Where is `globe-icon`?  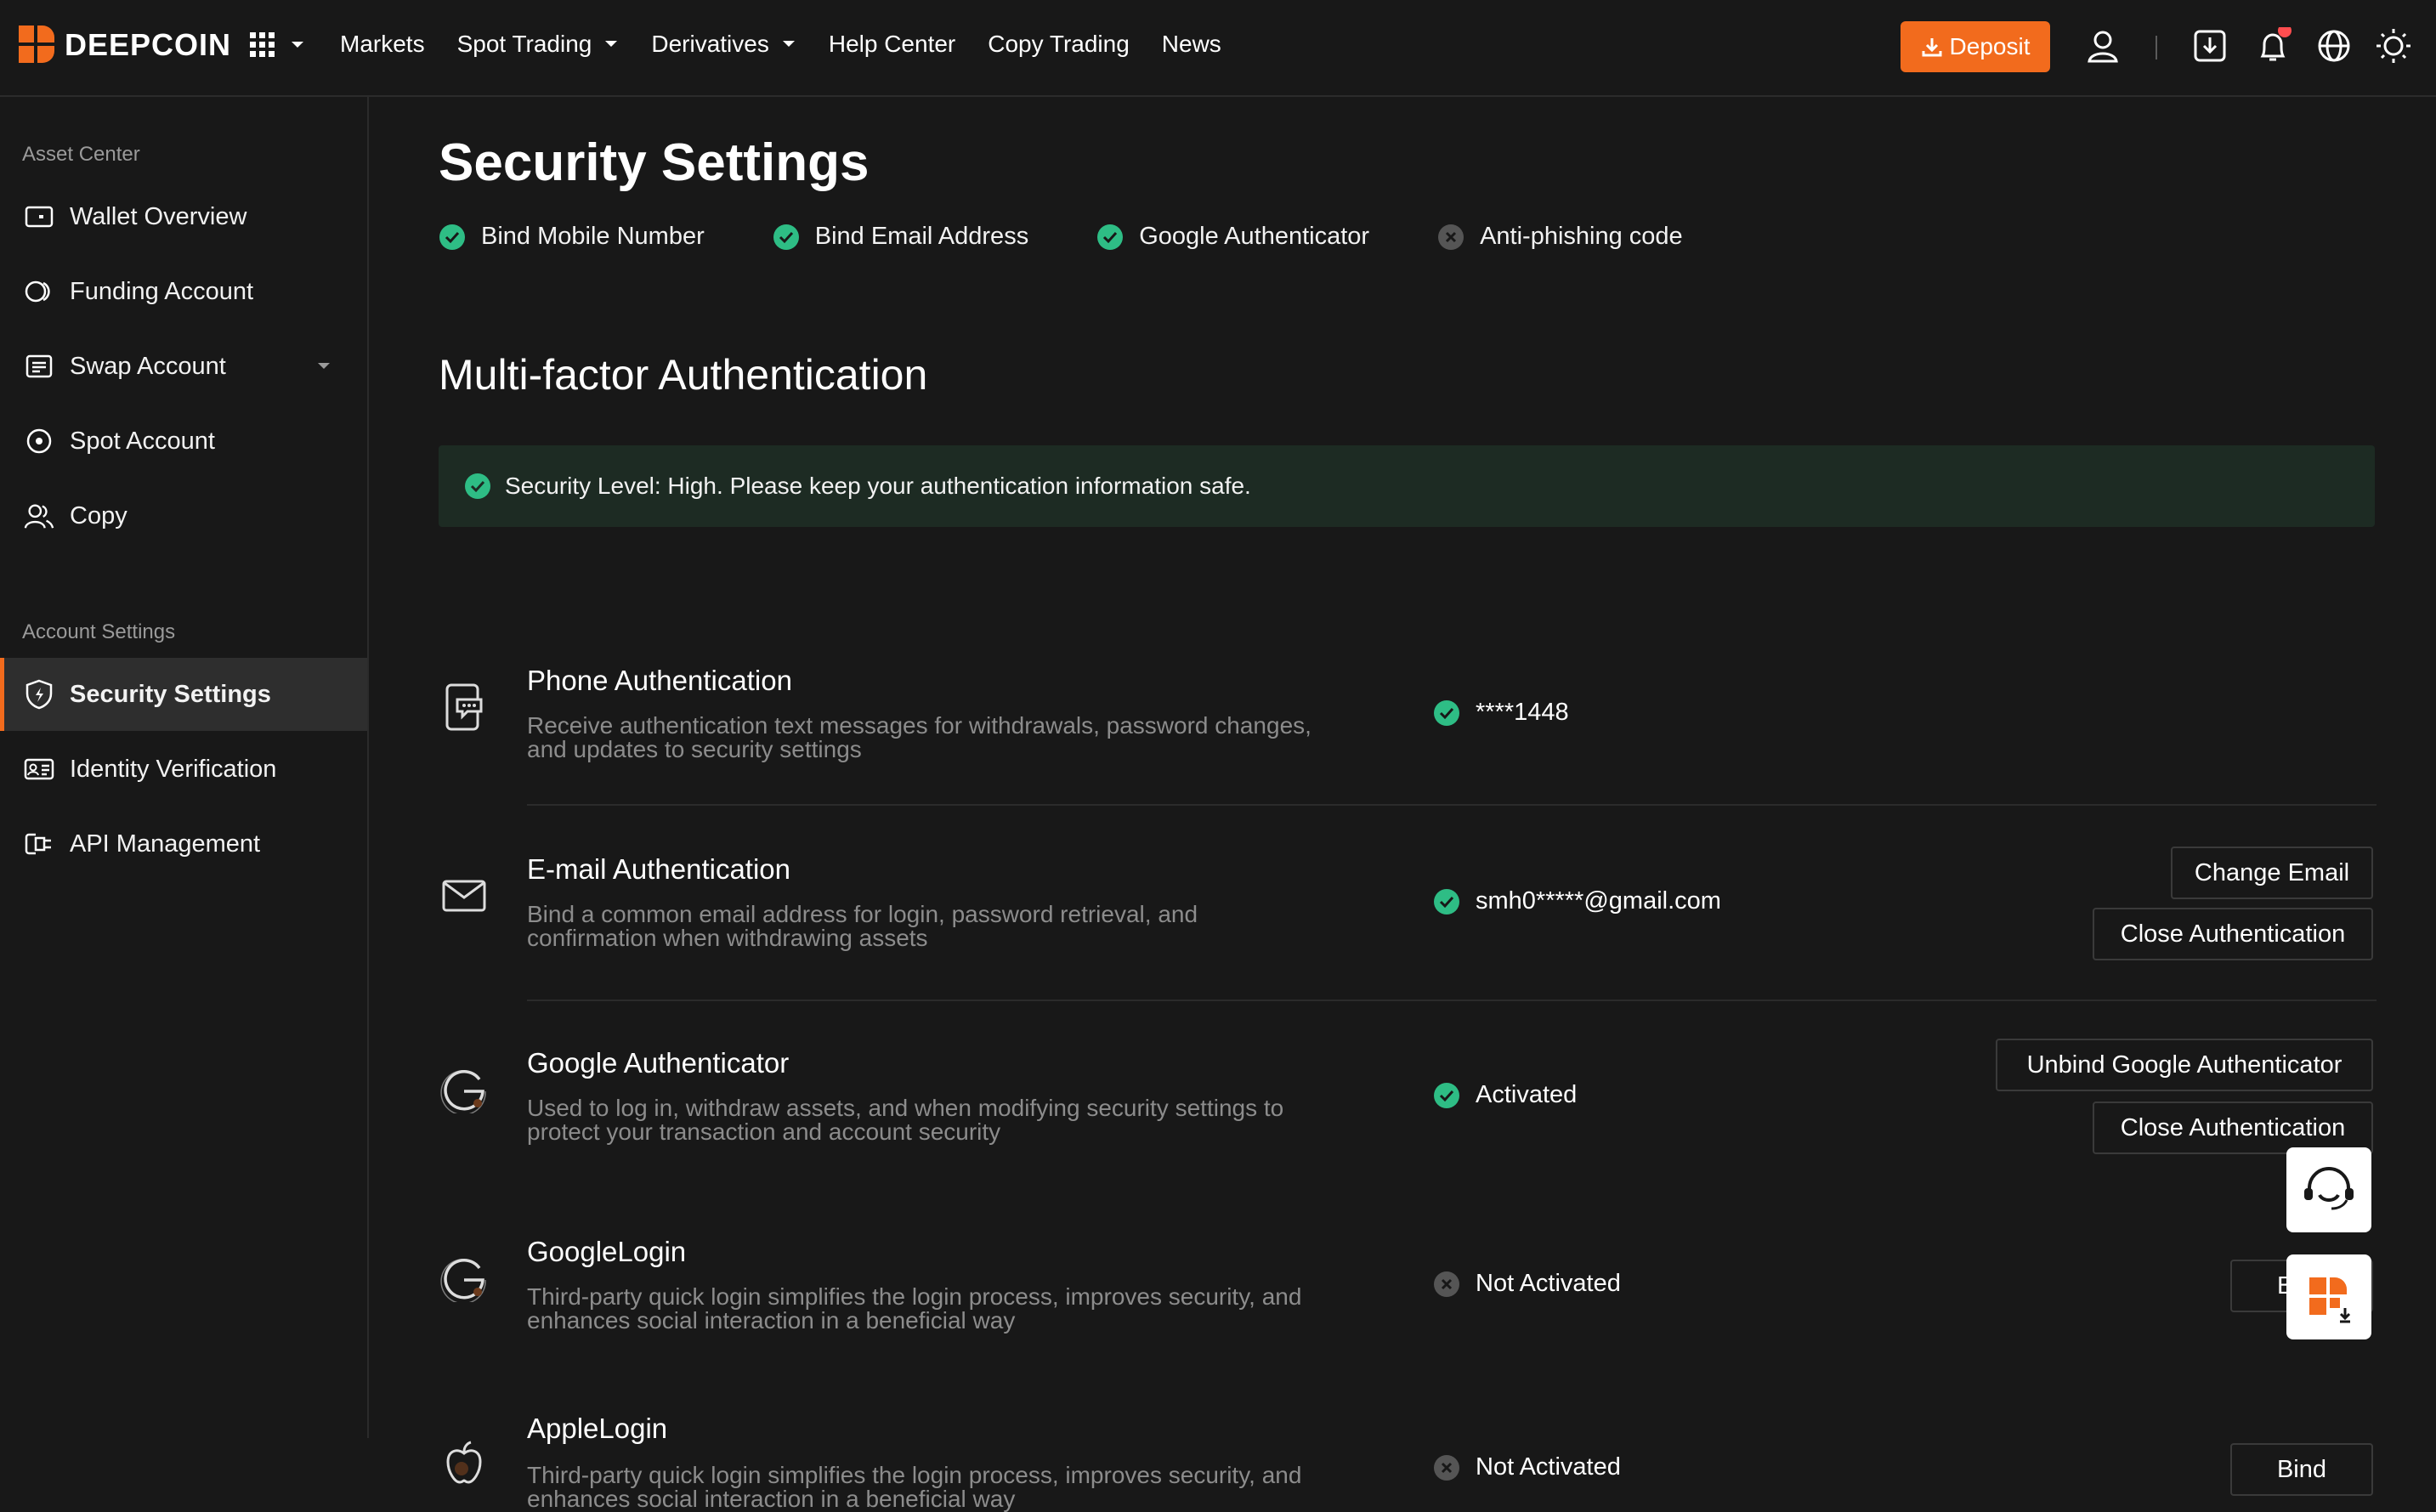 globe-icon is located at coordinates (2334, 47).